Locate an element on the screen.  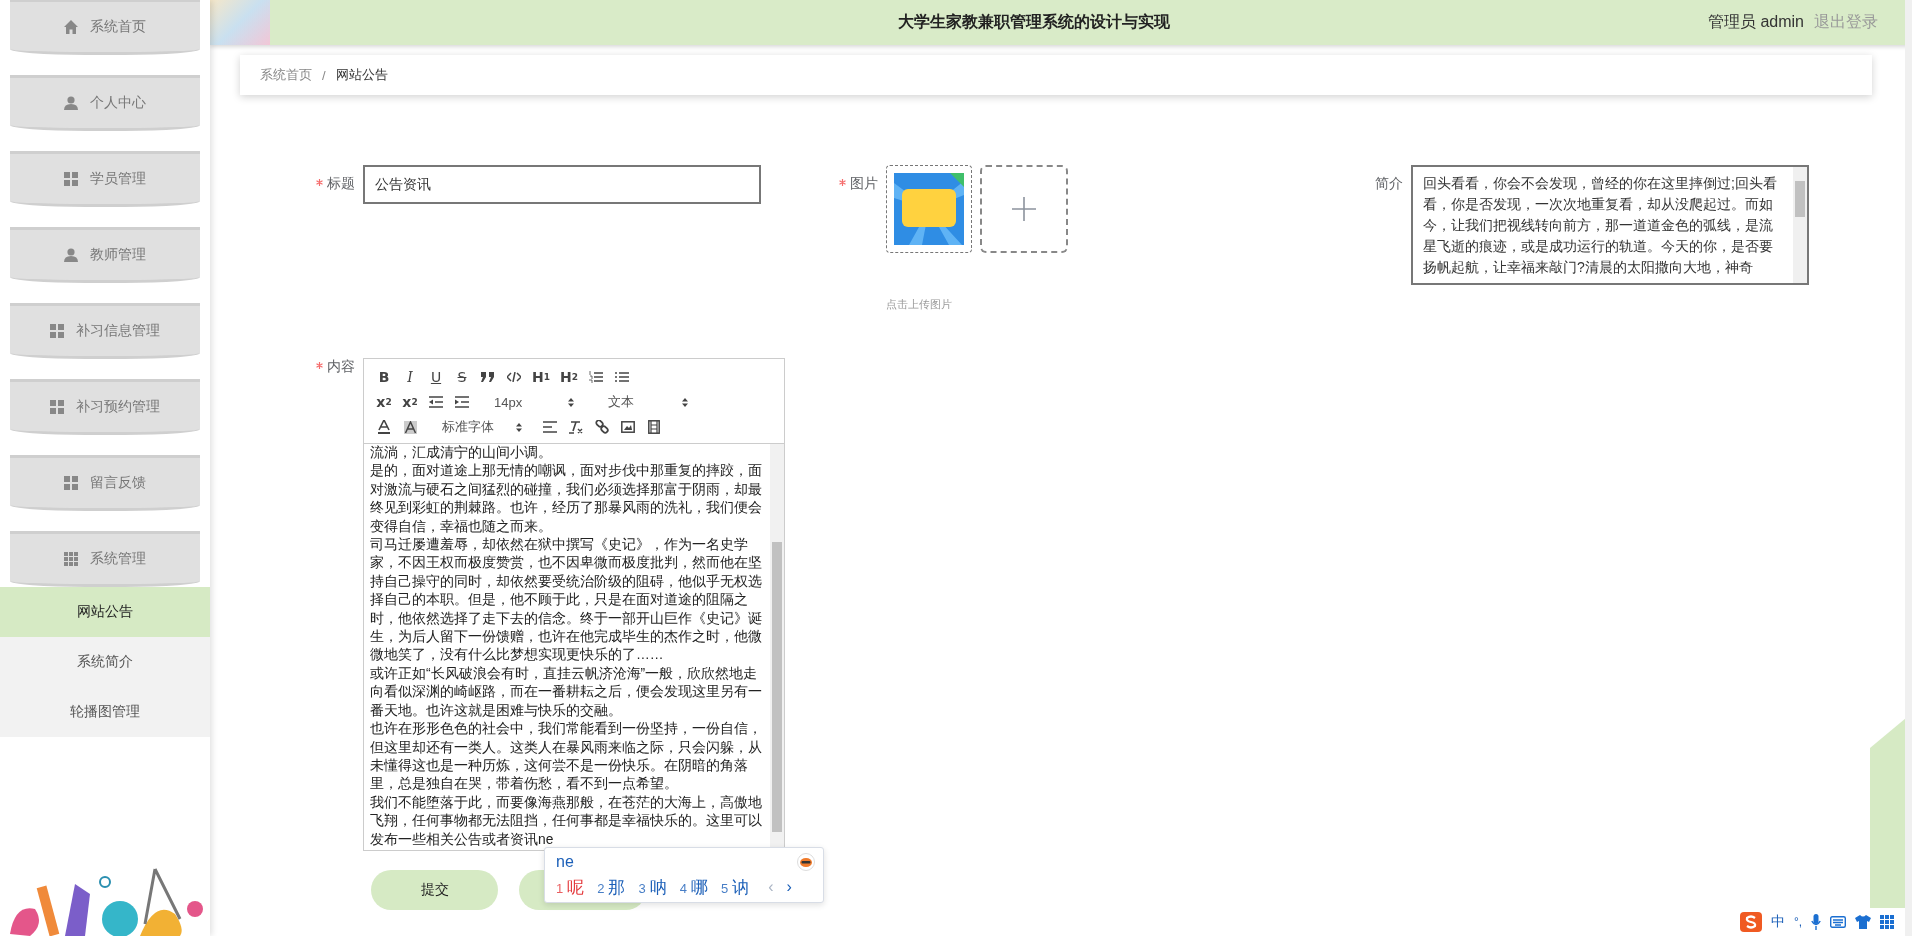
submenu-item: 轮播图管理 is located at coordinates (105, 712).